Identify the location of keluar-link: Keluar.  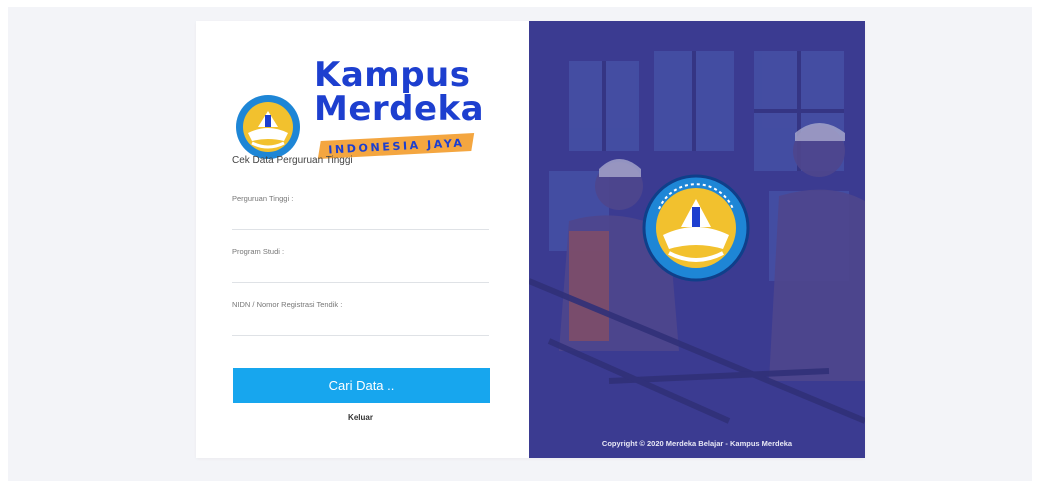
(360, 417).